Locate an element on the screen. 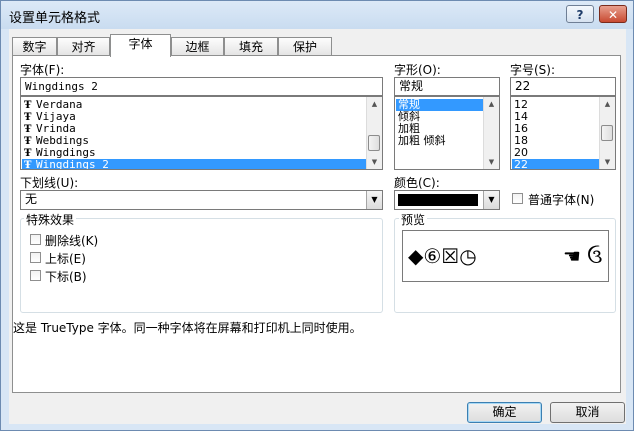  size-list-scrollbar: ▲ ▼ is located at coordinates (607, 133).